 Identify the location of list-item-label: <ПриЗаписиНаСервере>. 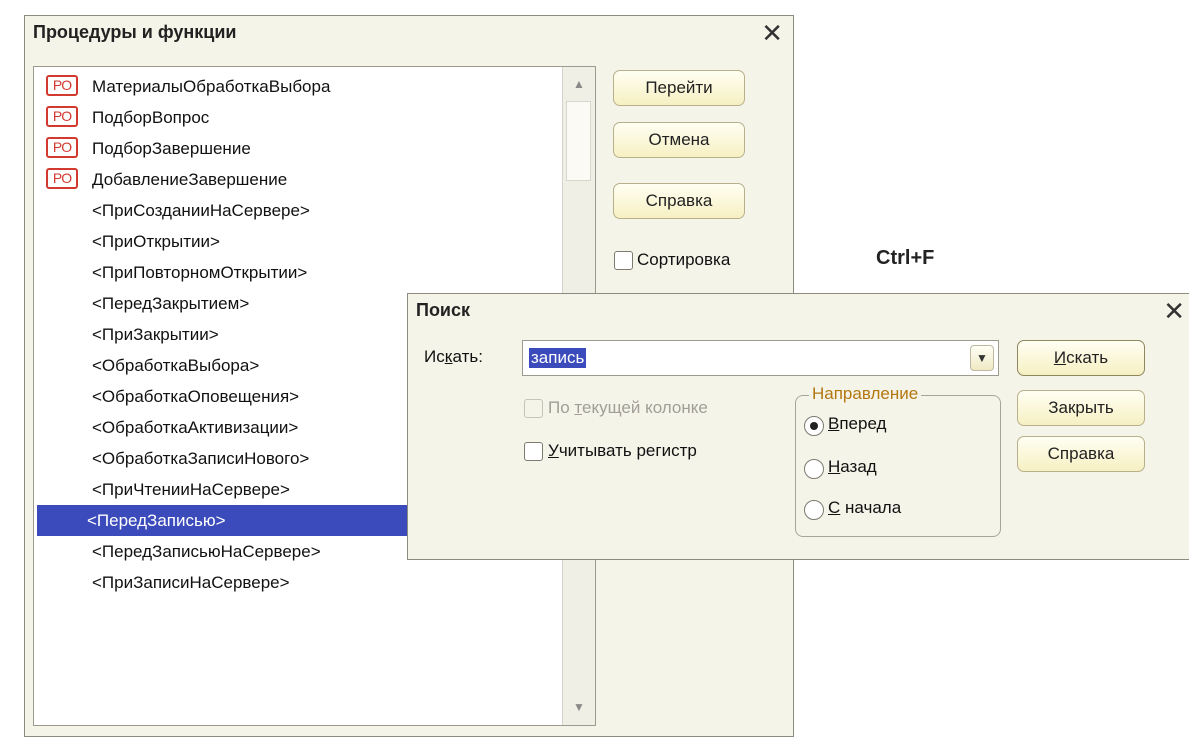
(191, 582).